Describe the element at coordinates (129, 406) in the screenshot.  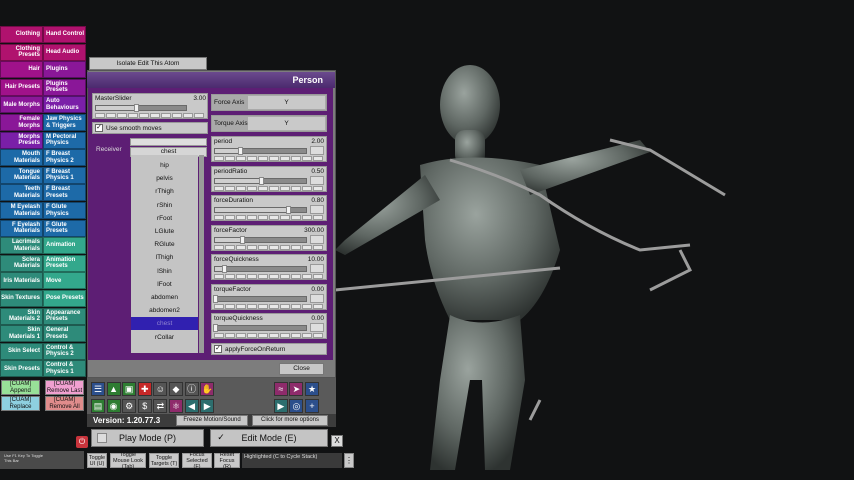
I see `gear-icon: ⚙` at that location.